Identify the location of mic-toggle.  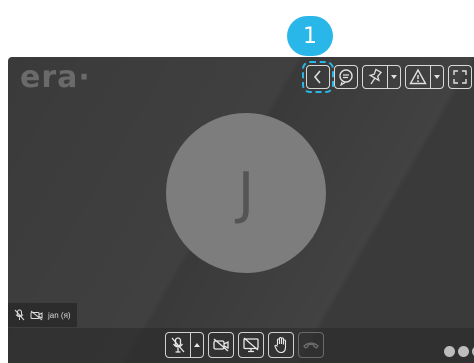
(184, 345).